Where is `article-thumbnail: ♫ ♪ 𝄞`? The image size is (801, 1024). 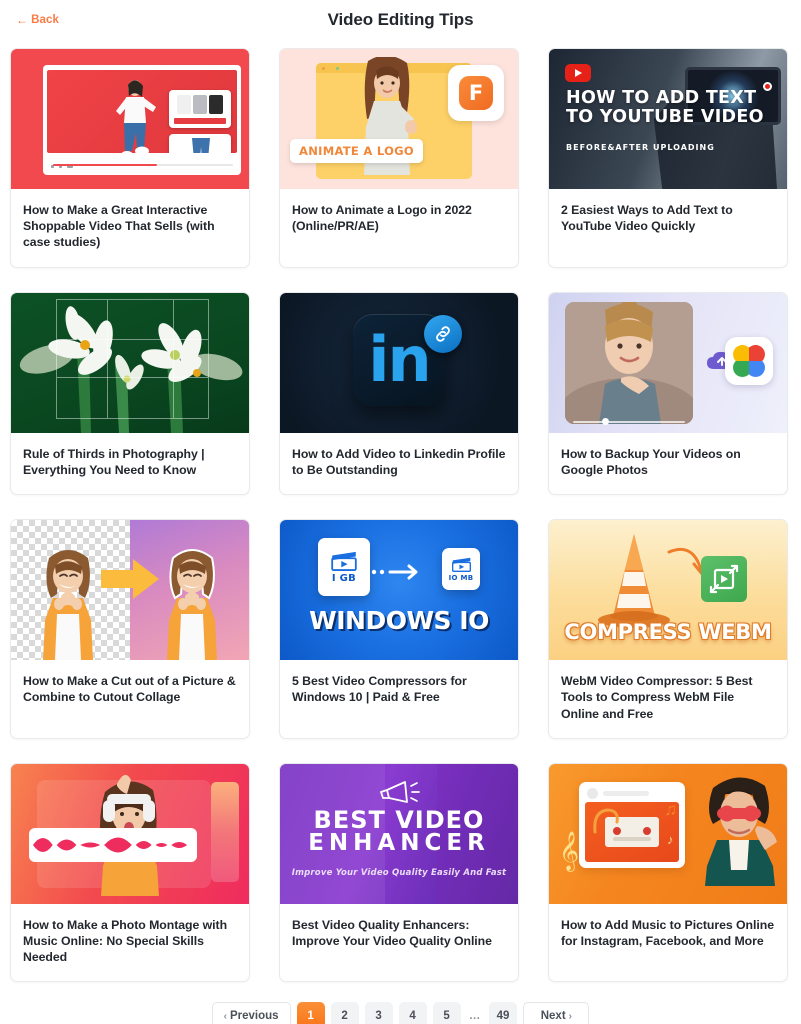 article-thumbnail: ♫ ♪ 𝄞 is located at coordinates (668, 833).